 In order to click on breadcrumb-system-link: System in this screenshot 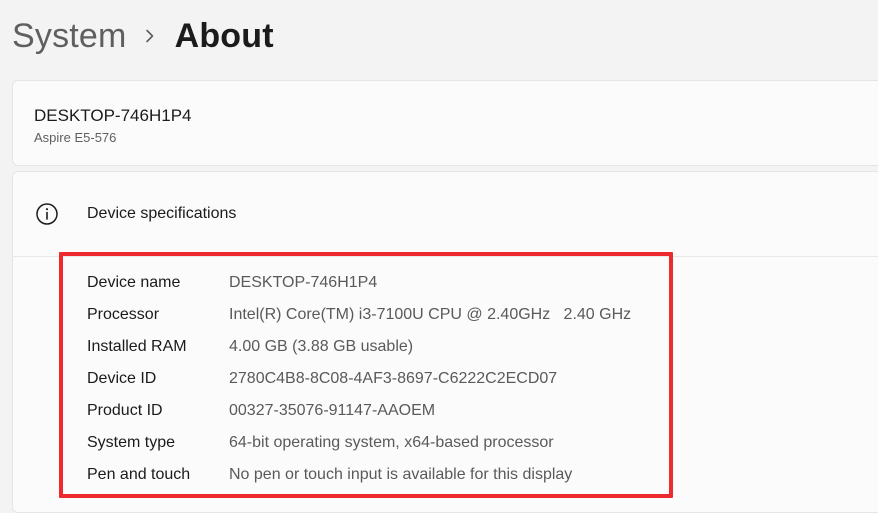, I will do `click(69, 36)`.